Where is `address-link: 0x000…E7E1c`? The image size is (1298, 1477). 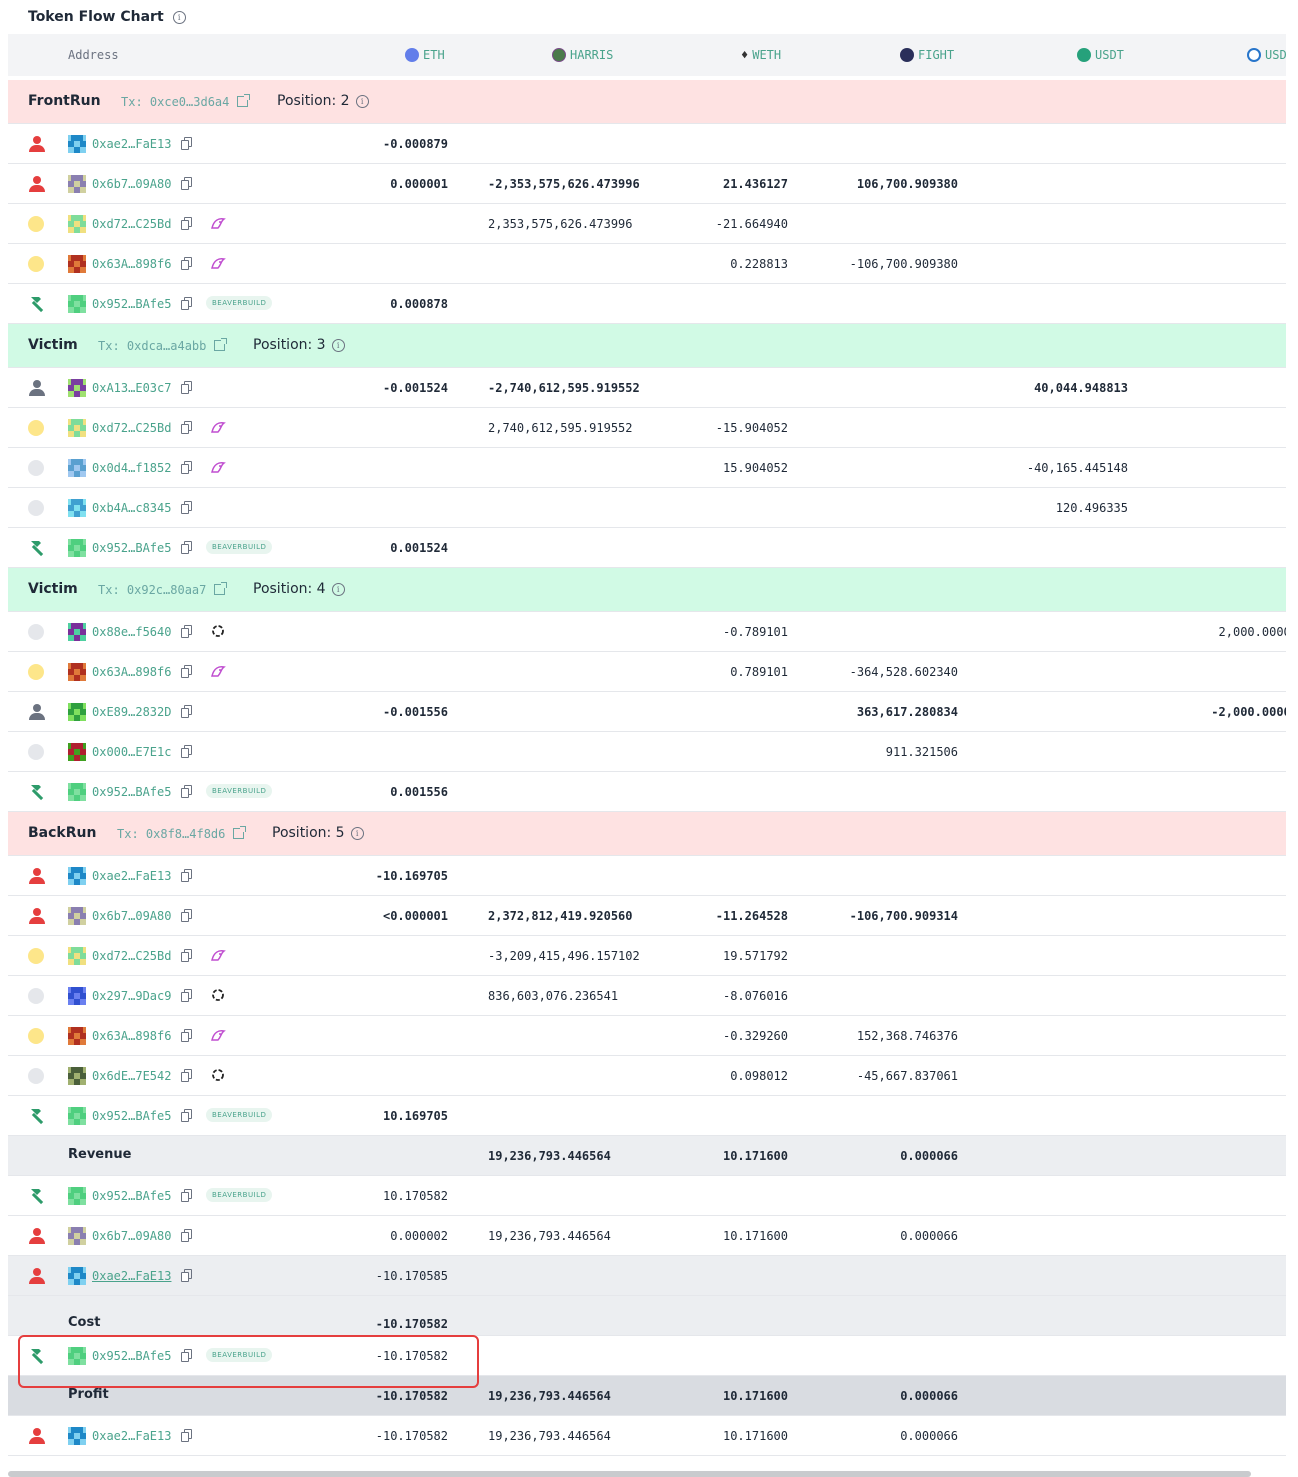 address-link: 0x000…E7E1c is located at coordinates (131, 752).